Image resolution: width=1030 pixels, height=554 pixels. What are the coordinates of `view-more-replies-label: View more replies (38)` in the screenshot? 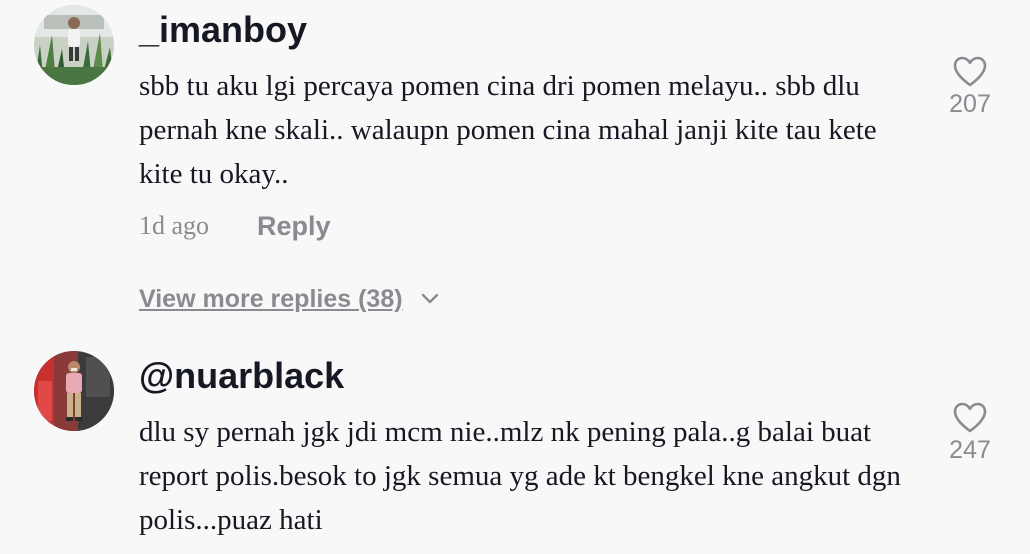 It's located at (271, 299).